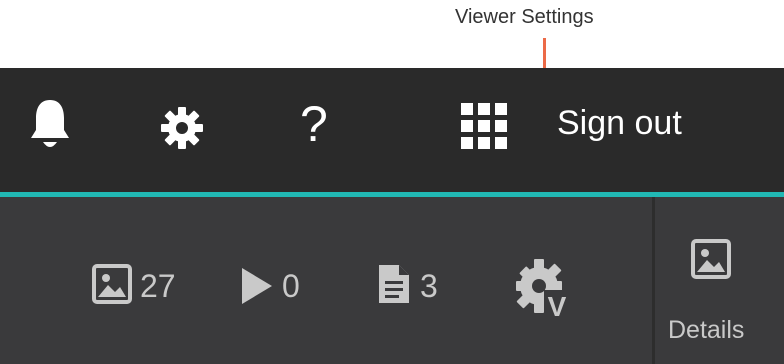 The width and height of the screenshot is (784, 364). What do you see at coordinates (524, 17) in the screenshot?
I see `viewer-settings-callout-label: Viewer Settings` at bounding box center [524, 17].